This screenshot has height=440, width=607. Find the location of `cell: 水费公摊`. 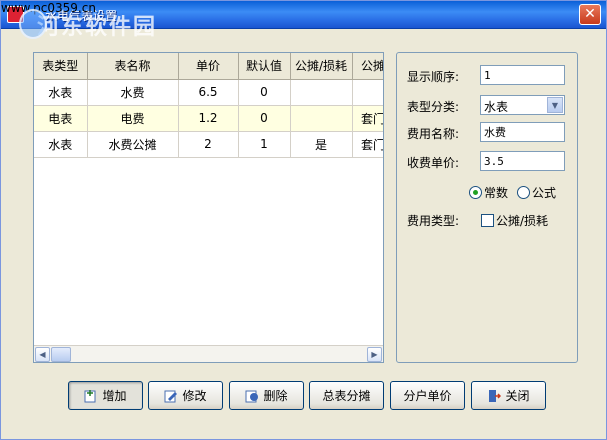

cell: 水费公摊 is located at coordinates (133, 144).